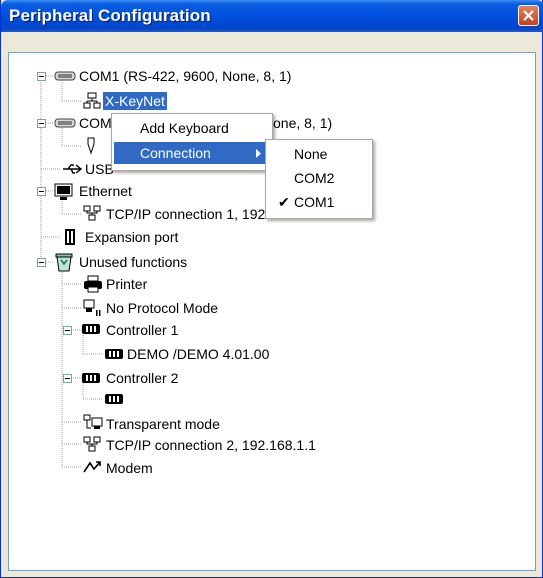 This screenshot has height=578, width=543. What do you see at coordinates (93, 284) in the screenshot?
I see `printer-icon` at bounding box center [93, 284].